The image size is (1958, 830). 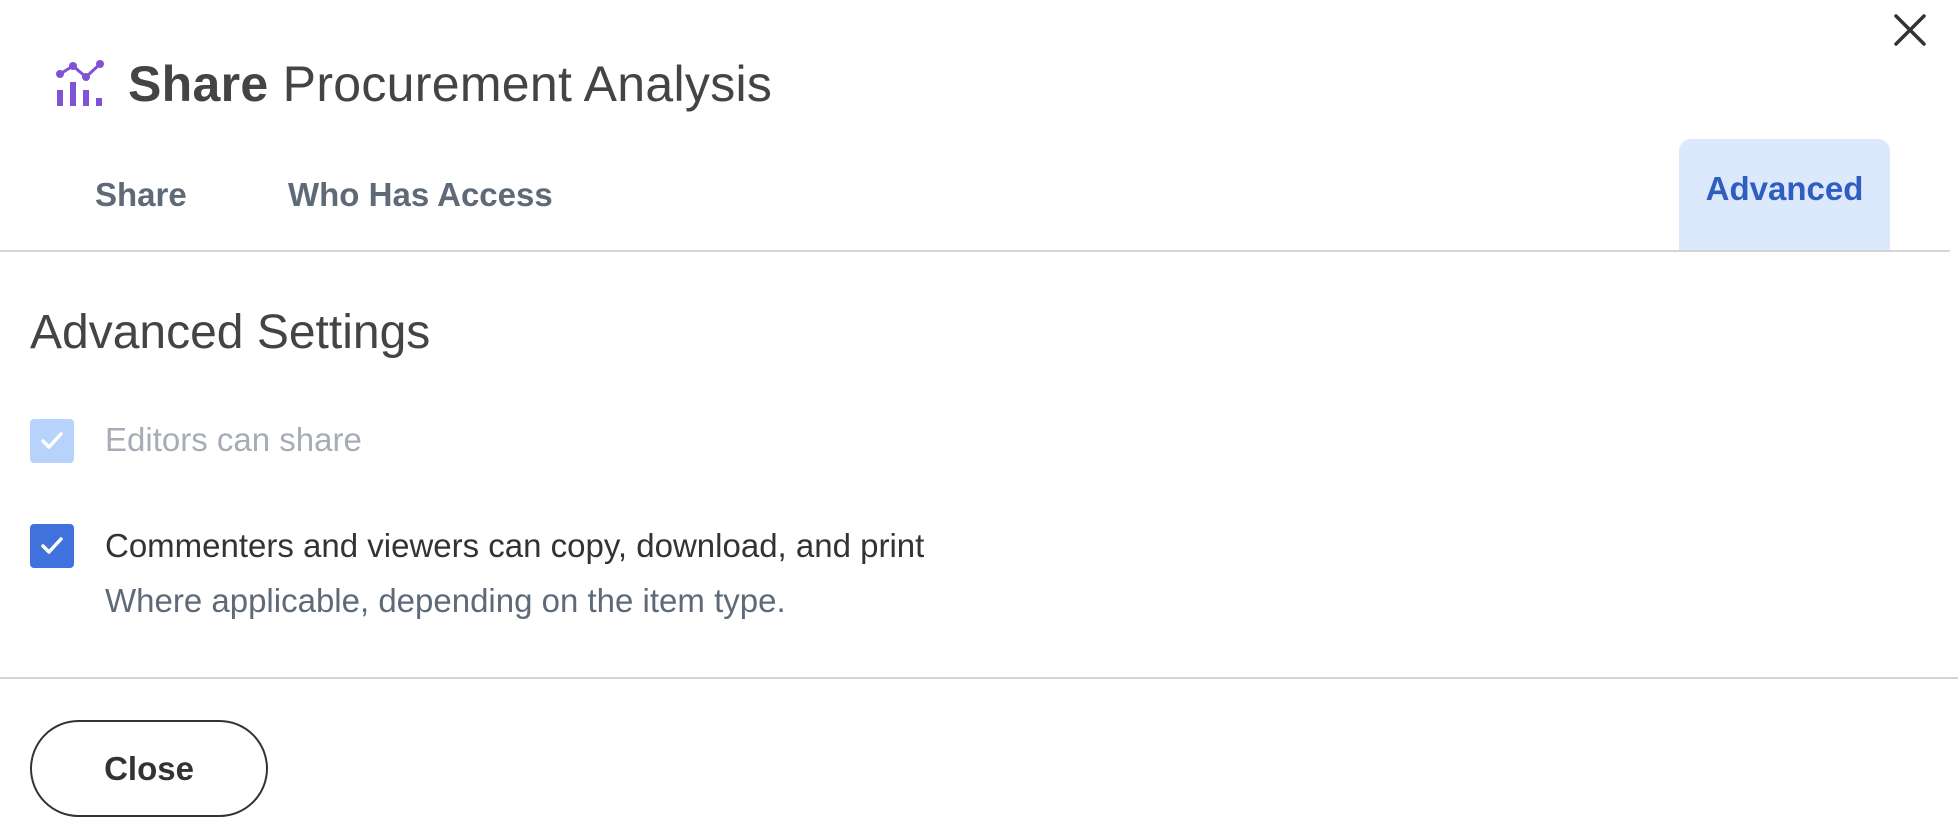 What do you see at coordinates (198, 84) in the screenshot?
I see `dialog-title-action: Share` at bounding box center [198, 84].